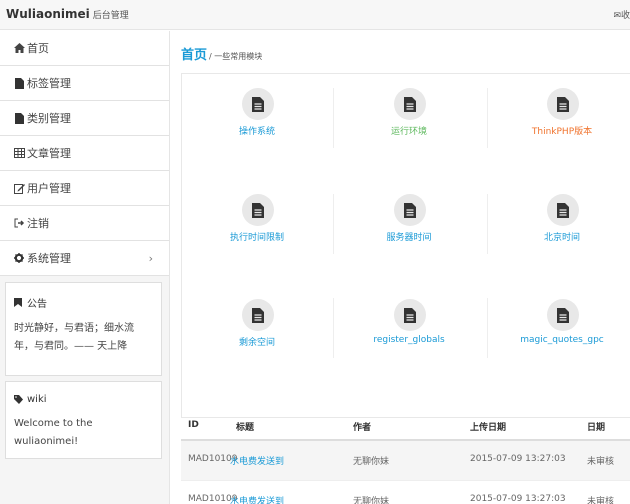 Image resolution: width=630 pixels, height=504 pixels. Describe the element at coordinates (315, 15) in the screenshot. I see `top-navbar: Wuliaonimei 后台管理 ✉收` at that location.